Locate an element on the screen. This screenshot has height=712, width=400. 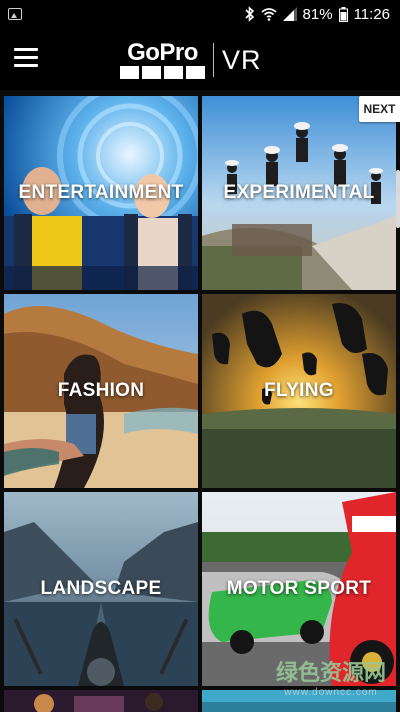
category-tile-fashion: FASHION is located at coordinates (101, 391).